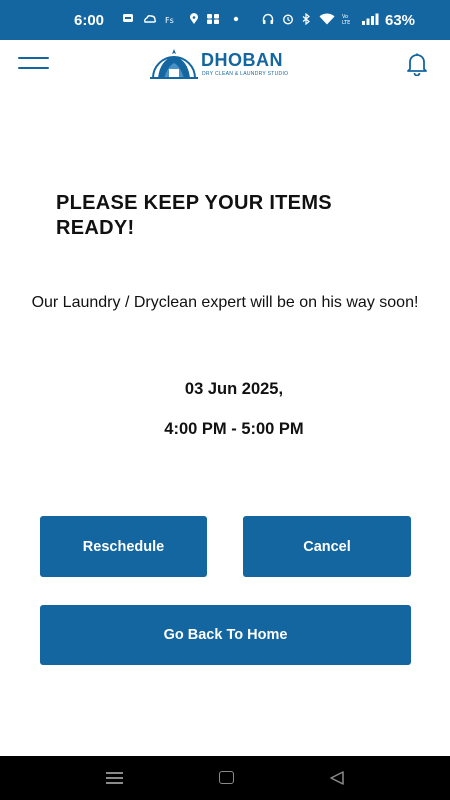 The width and height of the screenshot is (450, 800). Describe the element at coordinates (114, 778) in the screenshot. I see `recents-icon` at that location.